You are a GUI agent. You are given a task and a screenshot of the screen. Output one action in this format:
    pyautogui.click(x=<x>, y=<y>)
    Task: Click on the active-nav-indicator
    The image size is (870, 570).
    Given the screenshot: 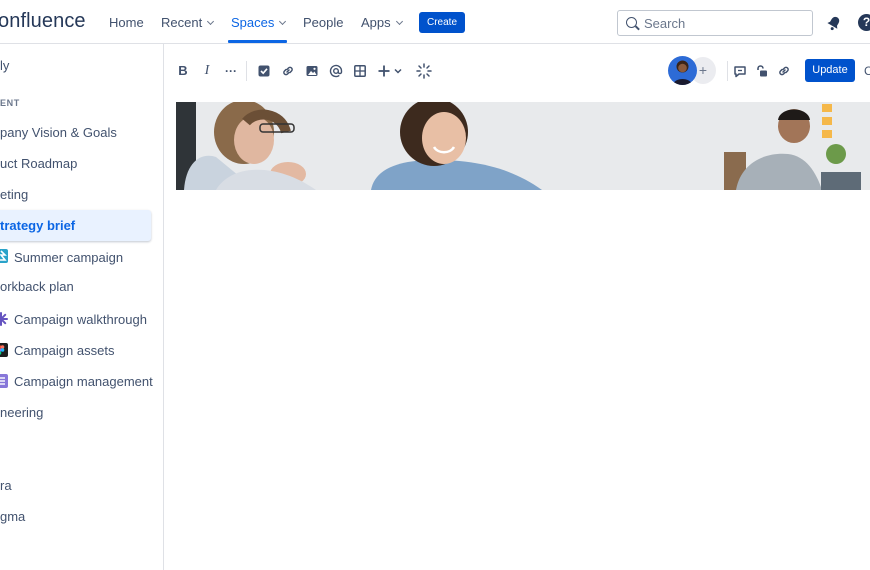 What is the action you would take?
    pyautogui.click(x=257, y=41)
    